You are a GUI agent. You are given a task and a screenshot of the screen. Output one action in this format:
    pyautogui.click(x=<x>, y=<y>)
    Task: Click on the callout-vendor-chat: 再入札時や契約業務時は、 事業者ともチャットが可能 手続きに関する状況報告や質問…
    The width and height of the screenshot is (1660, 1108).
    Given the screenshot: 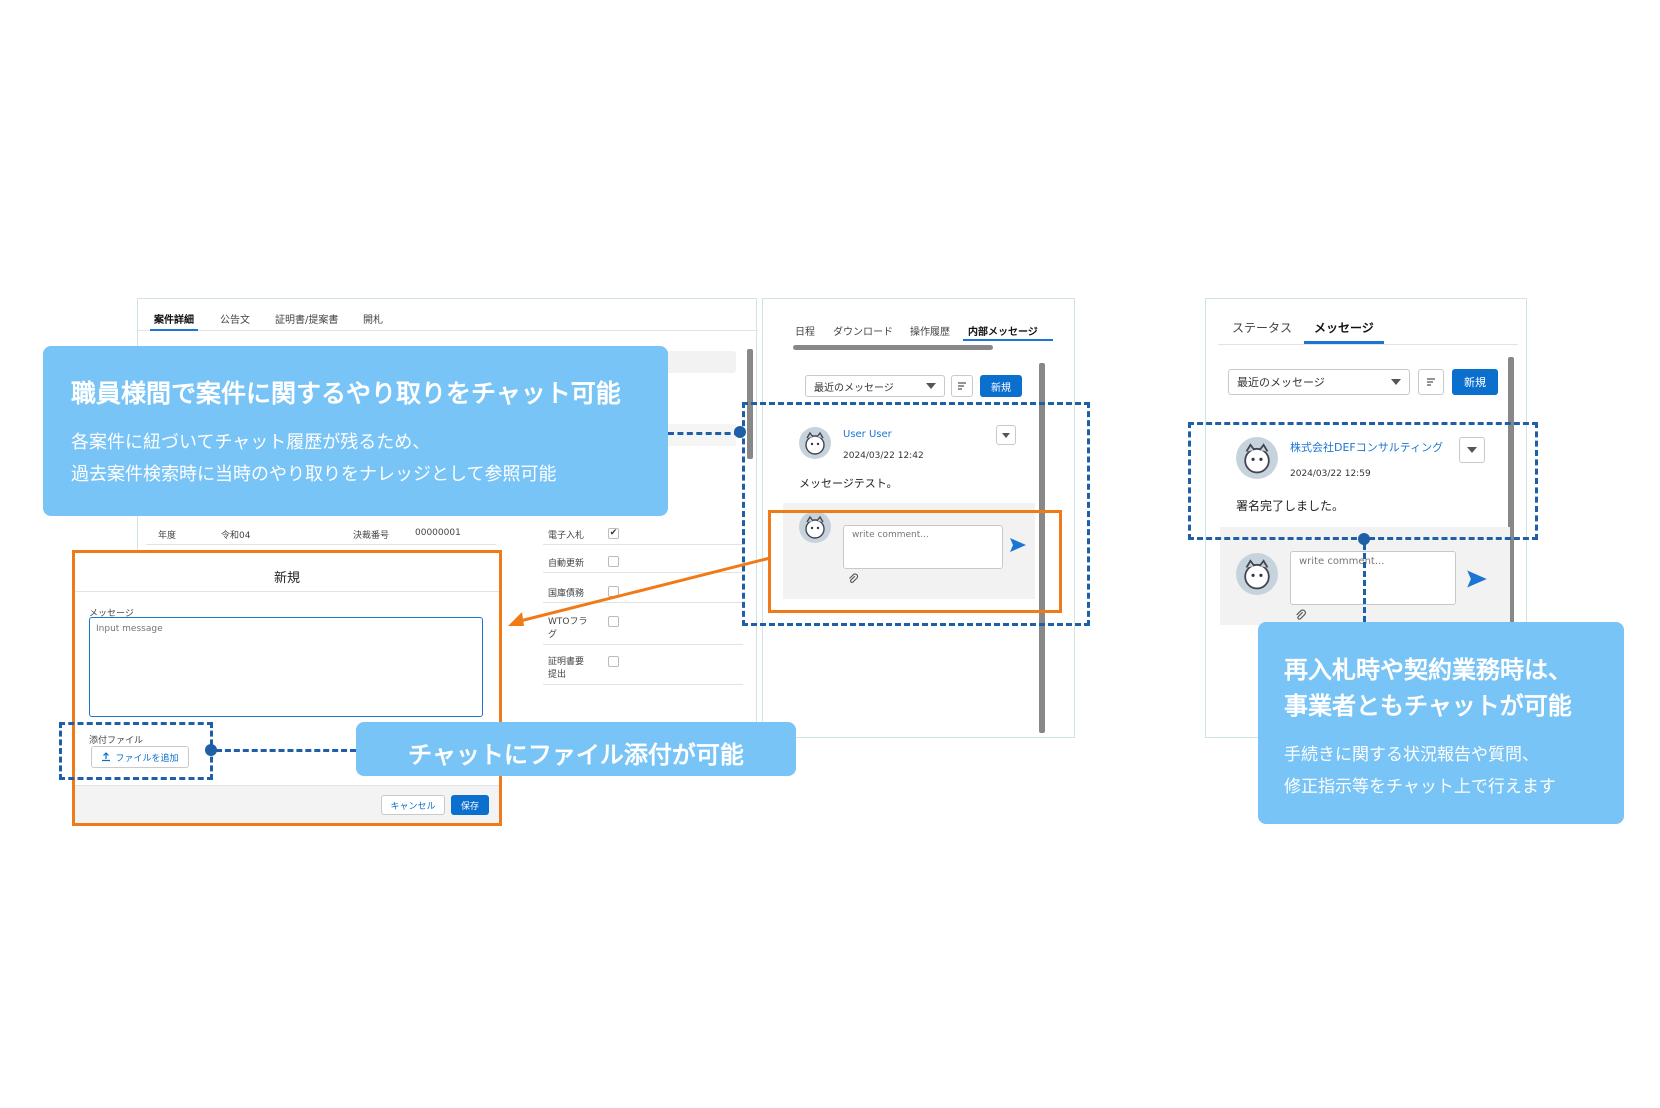 What is the action you would take?
    pyautogui.click(x=1441, y=723)
    